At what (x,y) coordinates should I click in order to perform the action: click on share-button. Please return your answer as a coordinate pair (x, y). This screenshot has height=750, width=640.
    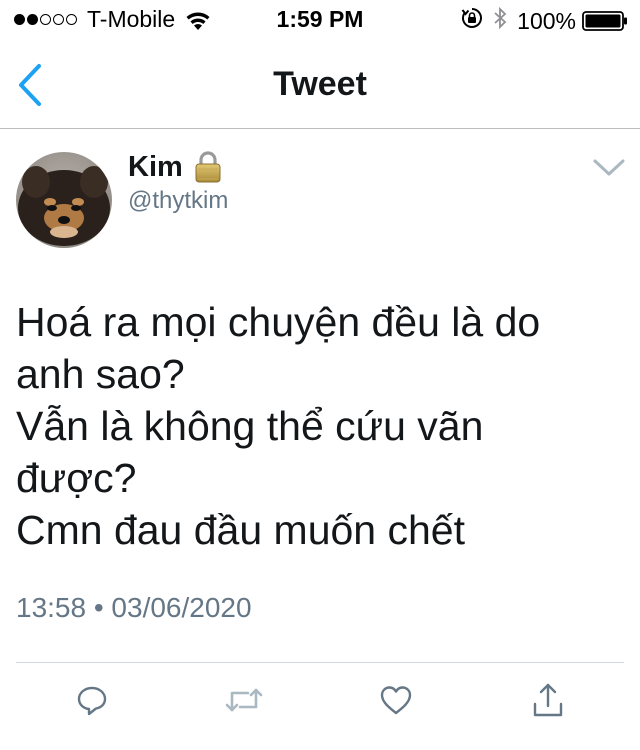
    Looking at the image, I should click on (548, 700).